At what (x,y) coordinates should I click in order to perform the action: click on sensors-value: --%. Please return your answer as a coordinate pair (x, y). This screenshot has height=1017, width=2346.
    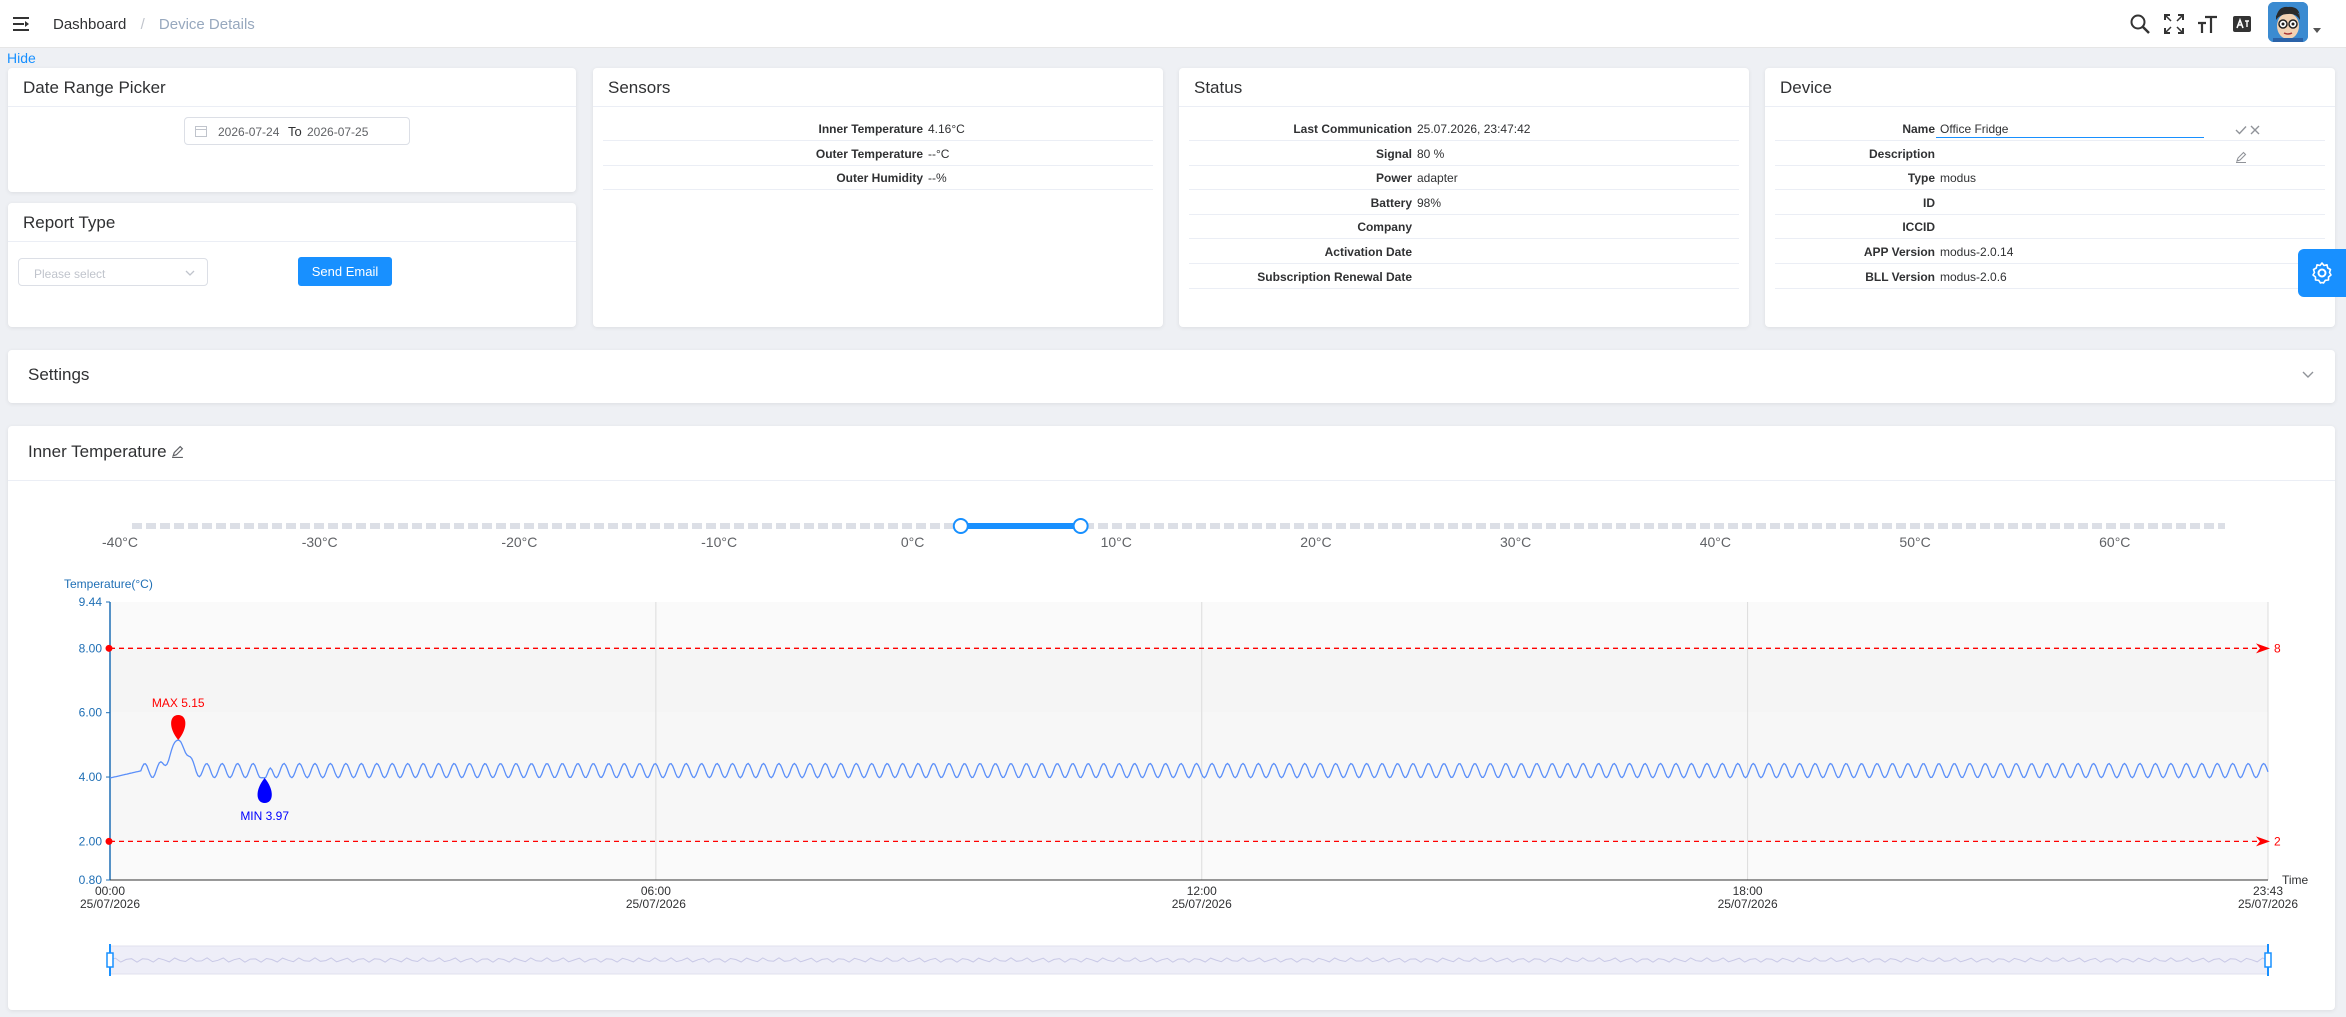
    Looking at the image, I should click on (937, 178).